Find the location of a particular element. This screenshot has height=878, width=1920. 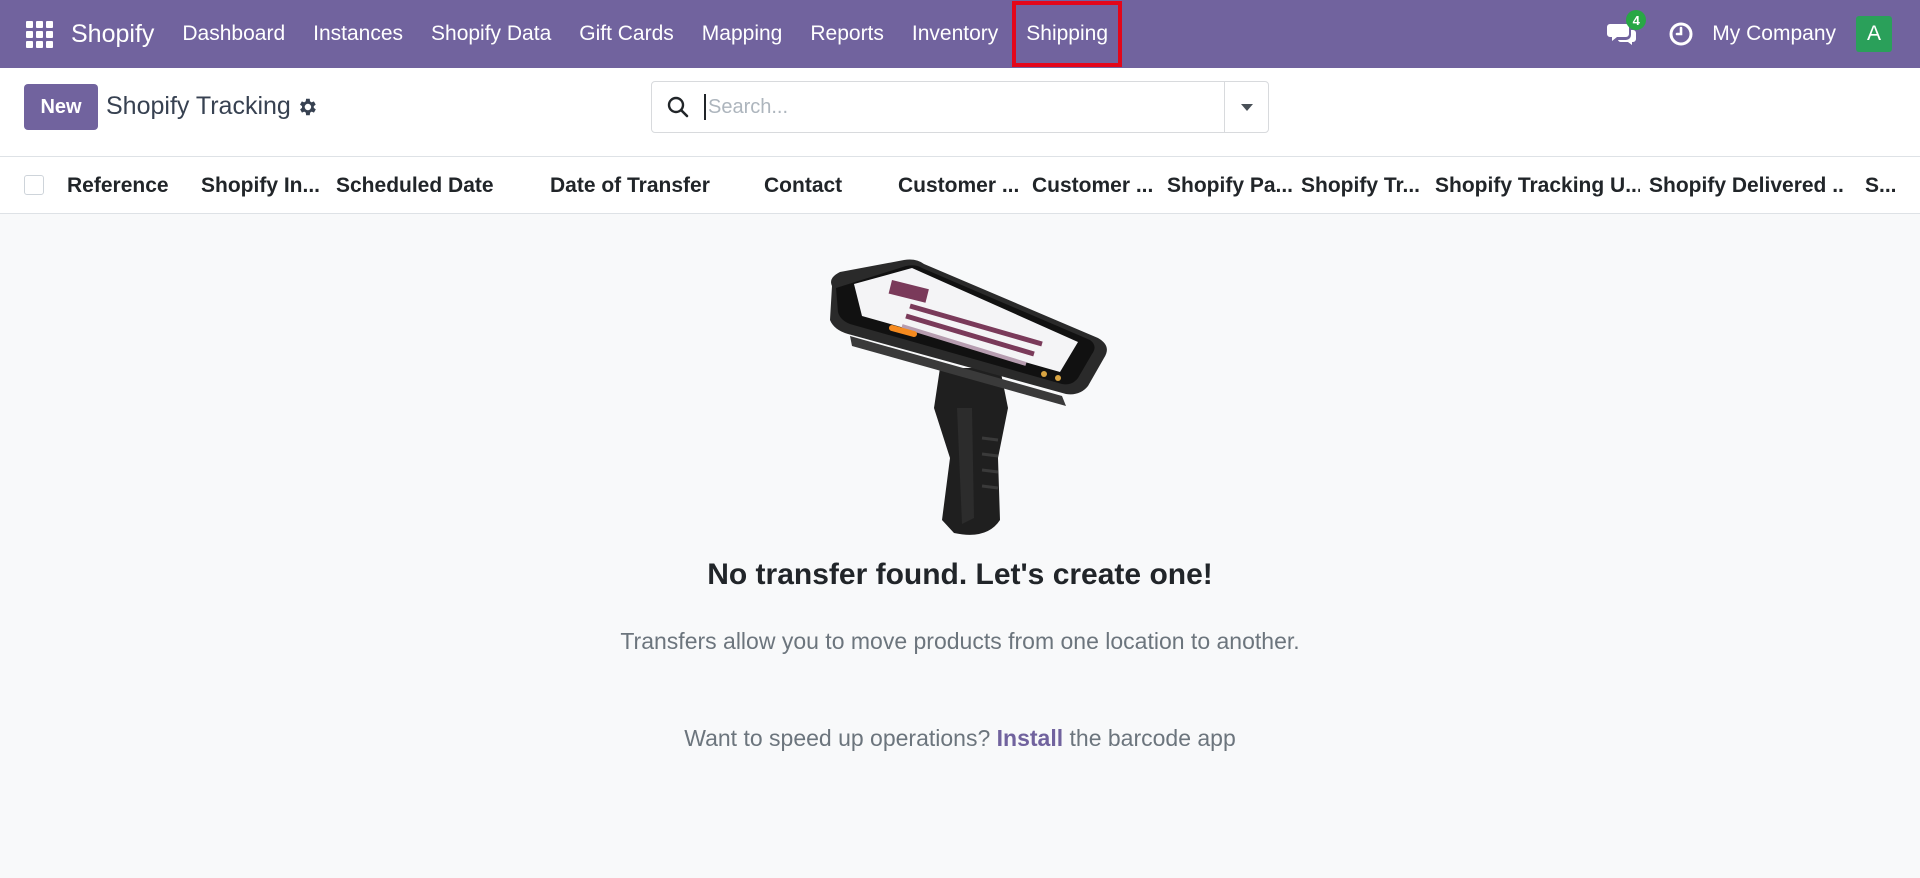

search-options-toggle is located at coordinates (1246, 107).